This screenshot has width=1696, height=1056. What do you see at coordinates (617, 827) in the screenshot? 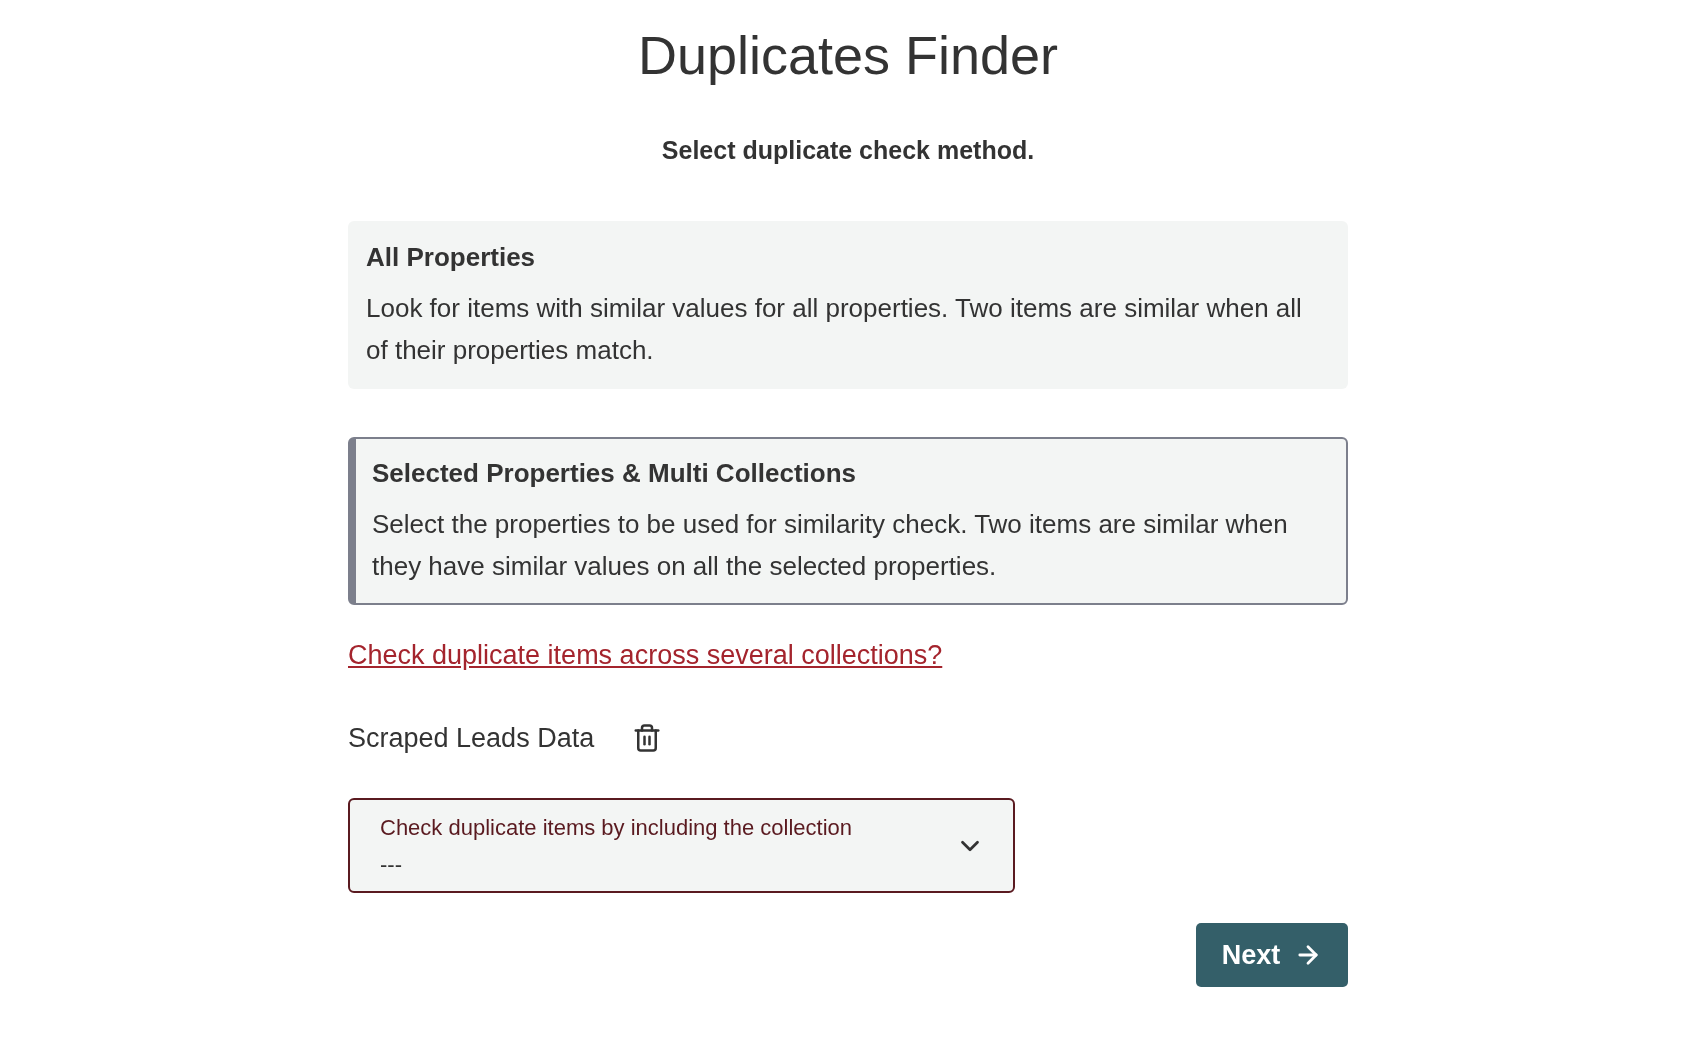
I see `select-label: Check duplicate items by including the collection` at bounding box center [617, 827].